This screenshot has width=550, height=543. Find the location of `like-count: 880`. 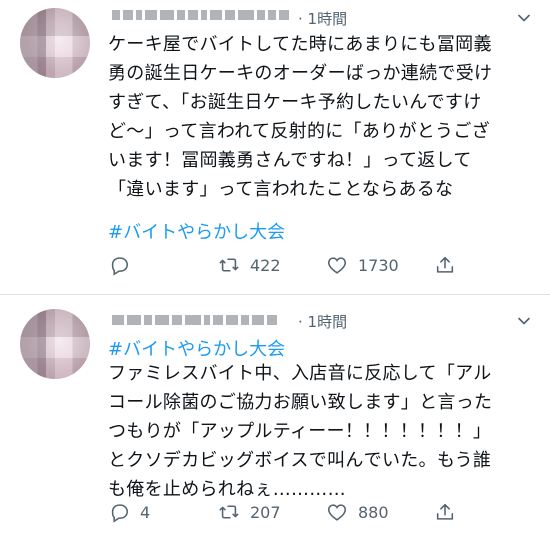

like-count: 880 is located at coordinates (373, 512).